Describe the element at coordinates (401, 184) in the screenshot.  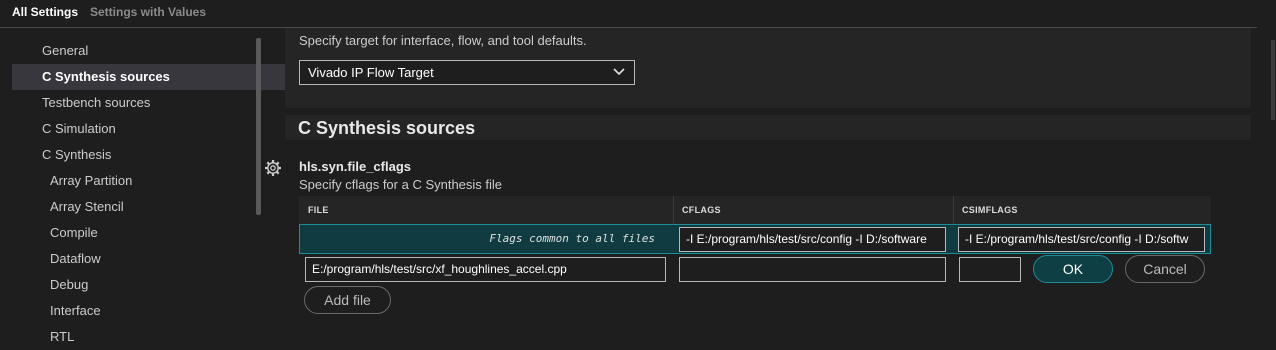
I see `setting-description: Specify cflags for a C Synthesis file` at that location.